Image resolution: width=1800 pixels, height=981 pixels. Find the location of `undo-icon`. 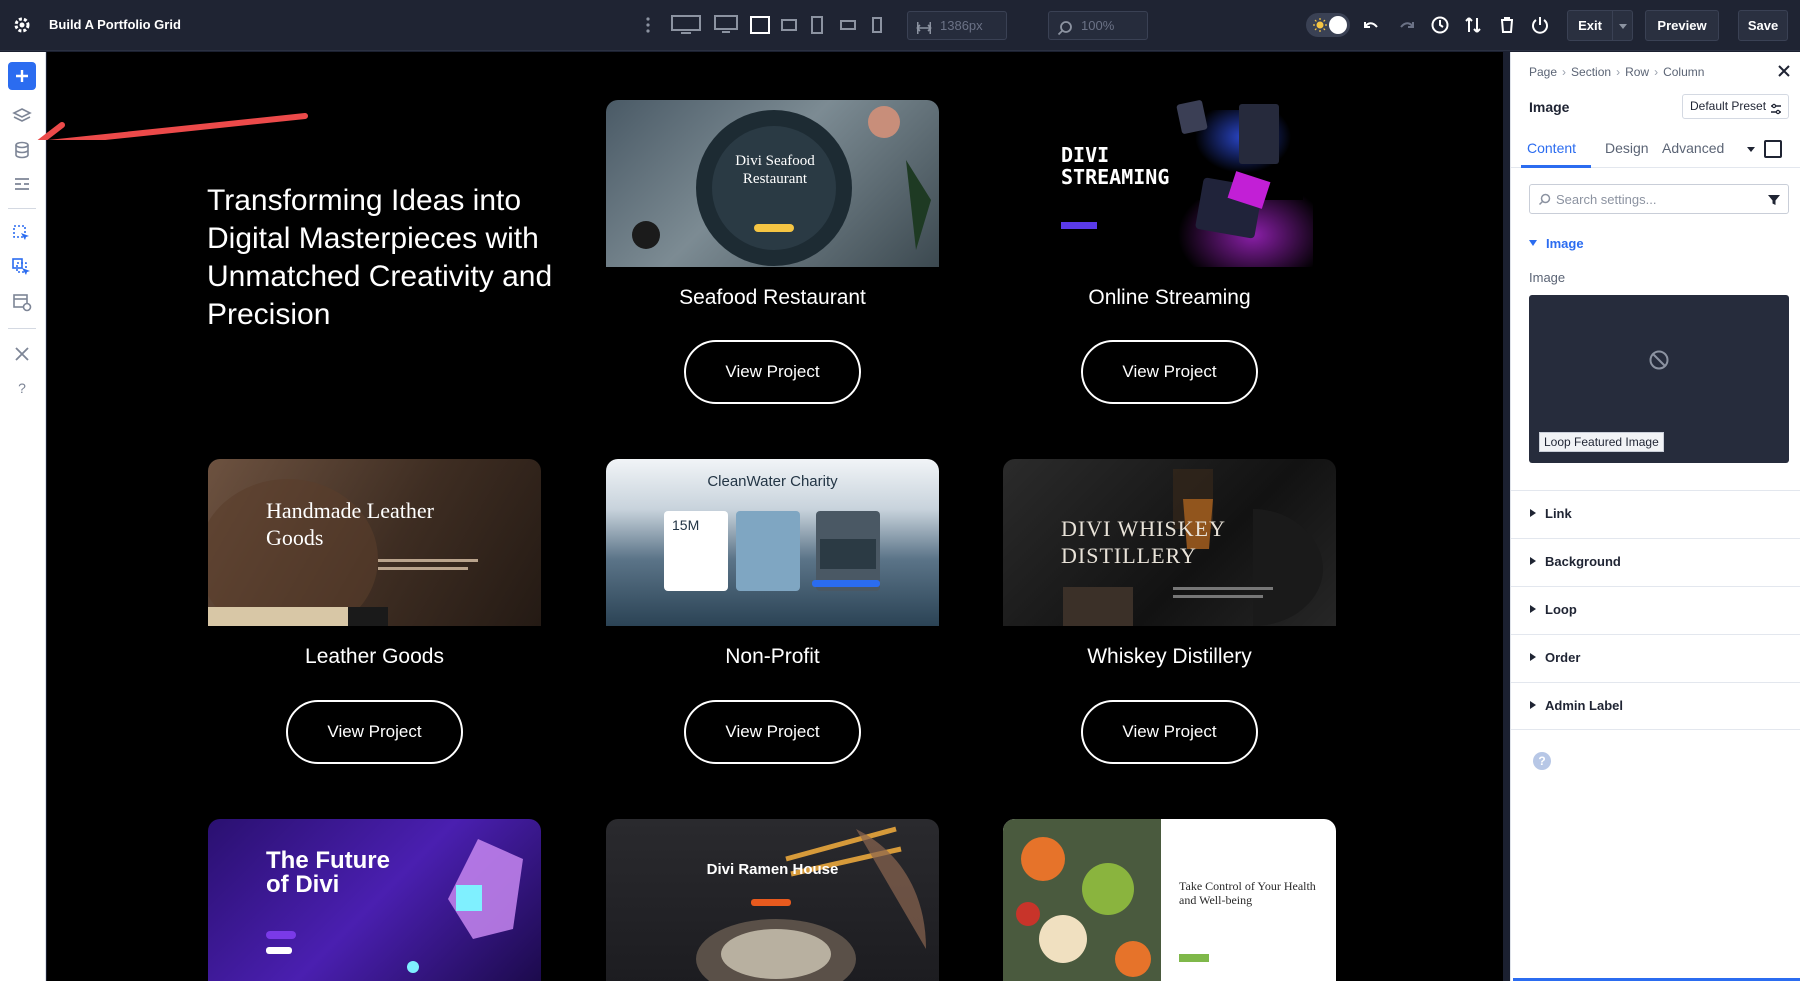

undo-icon is located at coordinates (1372, 25).